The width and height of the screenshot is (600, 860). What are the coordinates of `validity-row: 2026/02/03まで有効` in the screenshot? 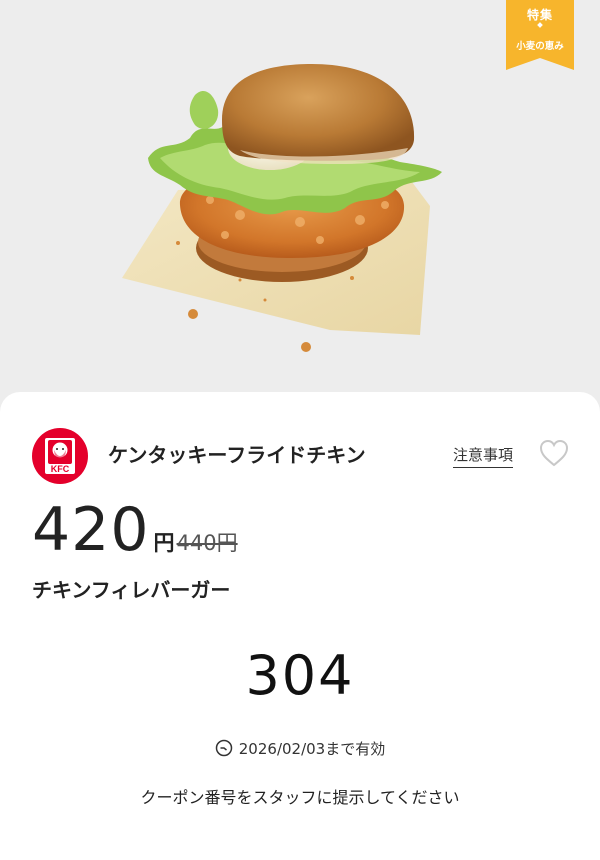 It's located at (300, 748).